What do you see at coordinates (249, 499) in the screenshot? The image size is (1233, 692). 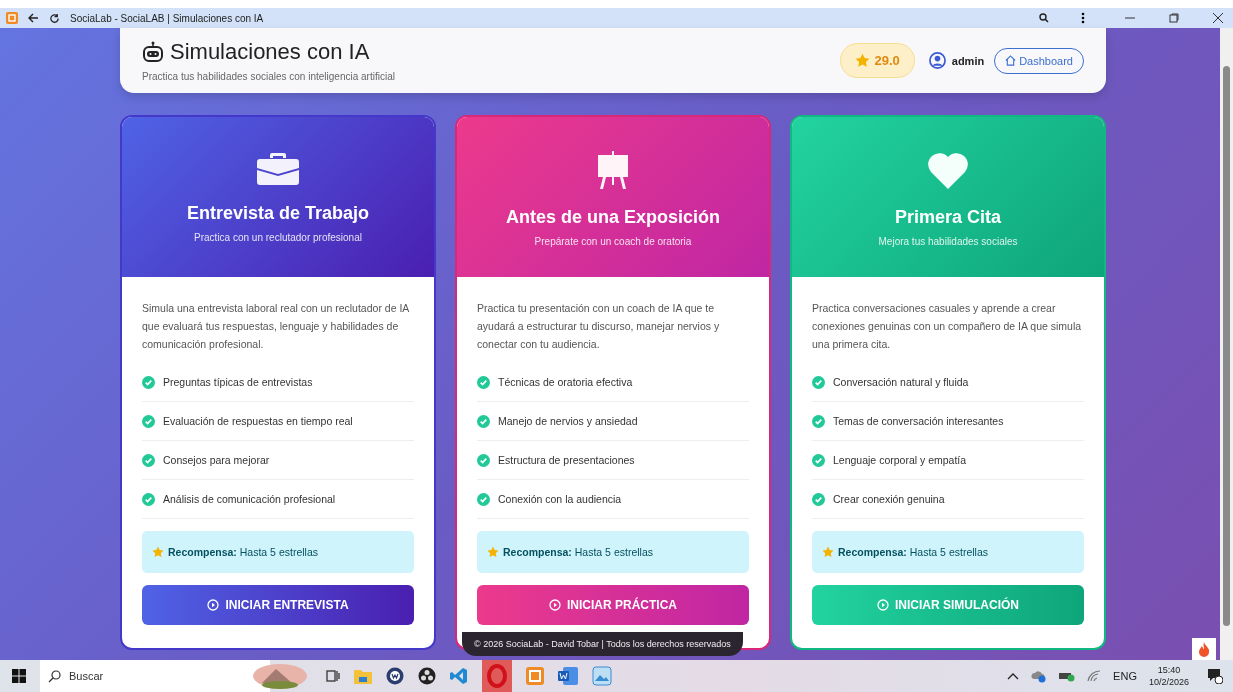 I see `feature-text: Análisis de comunicación profesional` at bounding box center [249, 499].